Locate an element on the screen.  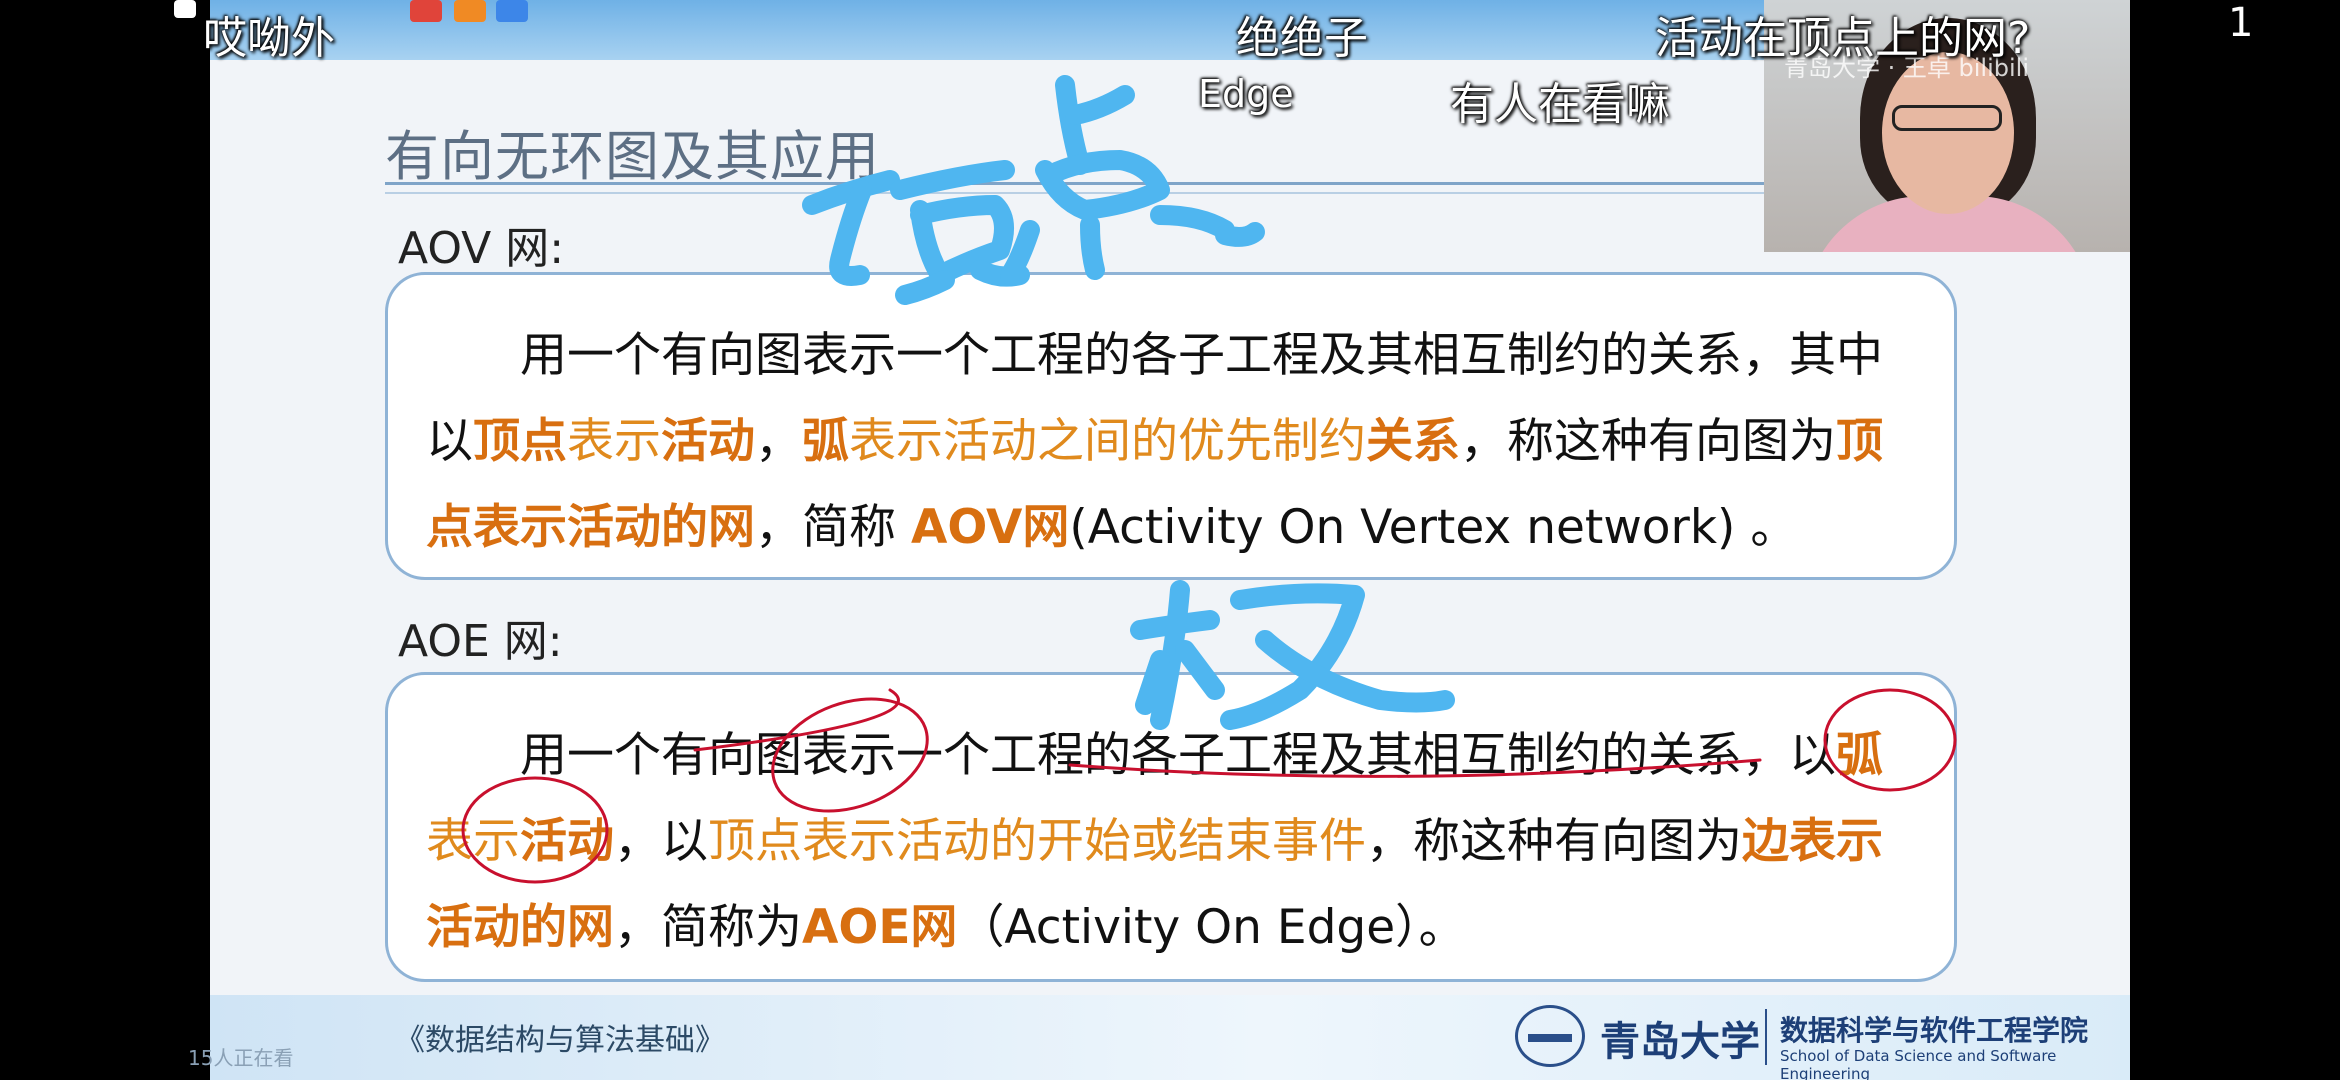
aoe-term-arc: 弧 is located at coordinates (1859, 755).